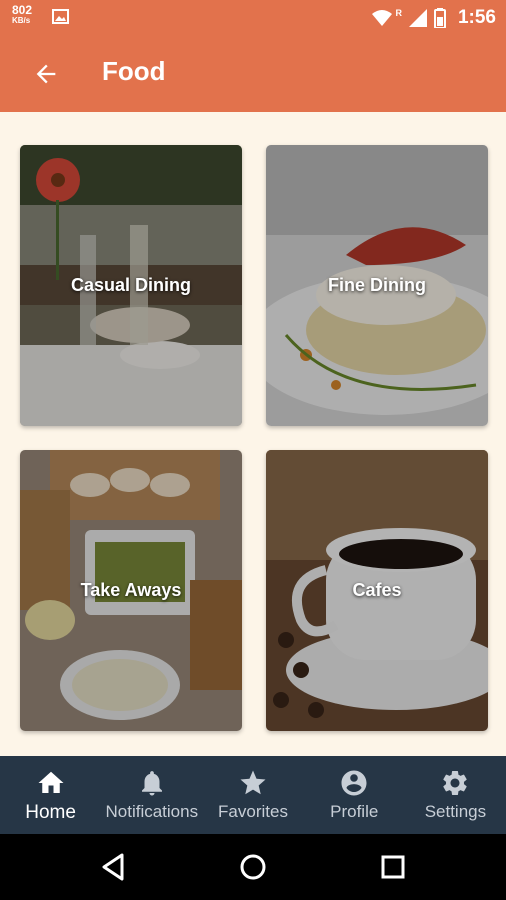  What do you see at coordinates (417, 18) in the screenshot?
I see `signal-icon` at bounding box center [417, 18].